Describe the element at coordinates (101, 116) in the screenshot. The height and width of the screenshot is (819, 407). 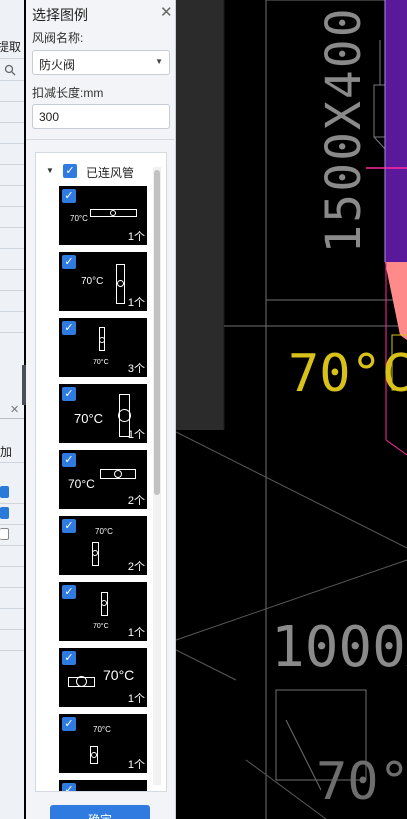
I see `deduct-length-input` at that location.